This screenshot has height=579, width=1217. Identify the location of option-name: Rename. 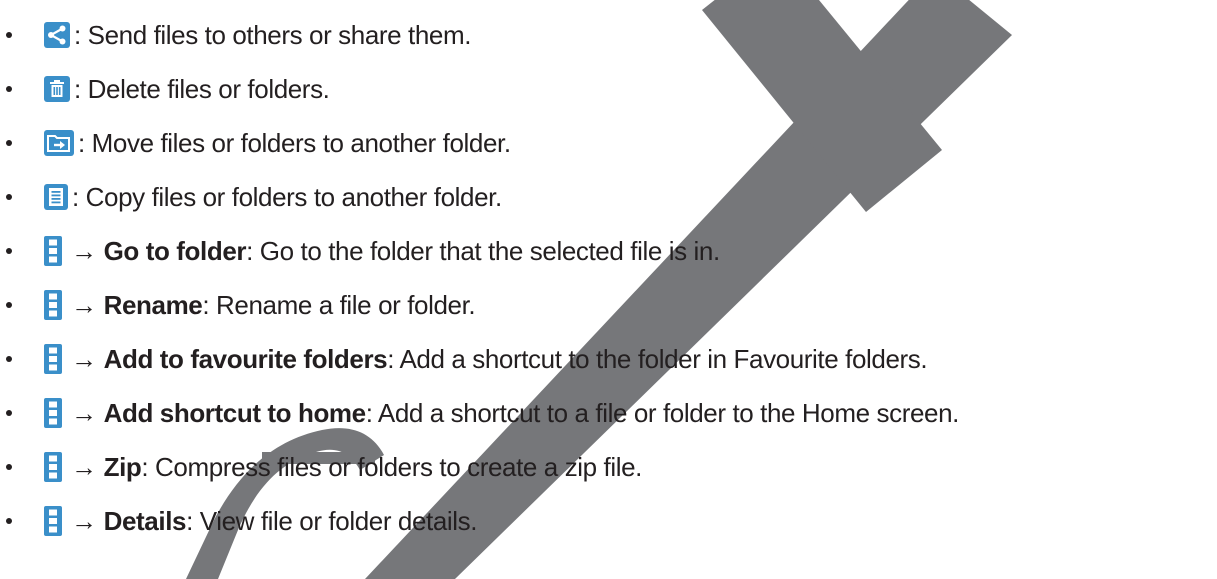
(153, 304).